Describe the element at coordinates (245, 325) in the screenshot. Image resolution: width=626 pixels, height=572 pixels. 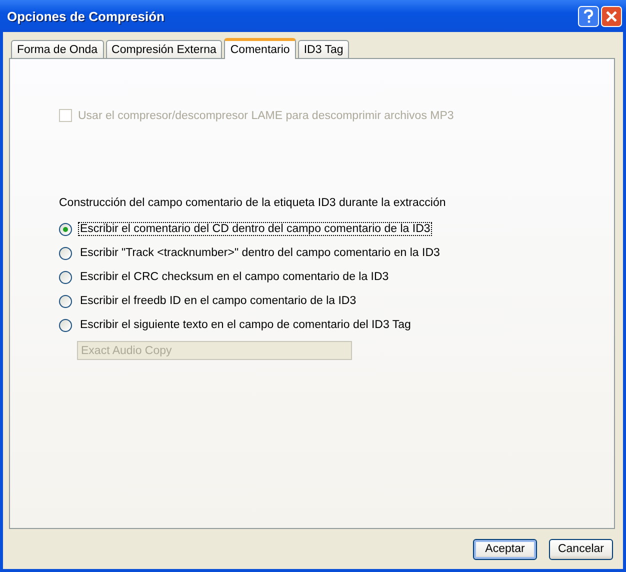
I see `radio-label: Escribir el siguiente texto en el campo de comentario del ID3 Tag` at that location.